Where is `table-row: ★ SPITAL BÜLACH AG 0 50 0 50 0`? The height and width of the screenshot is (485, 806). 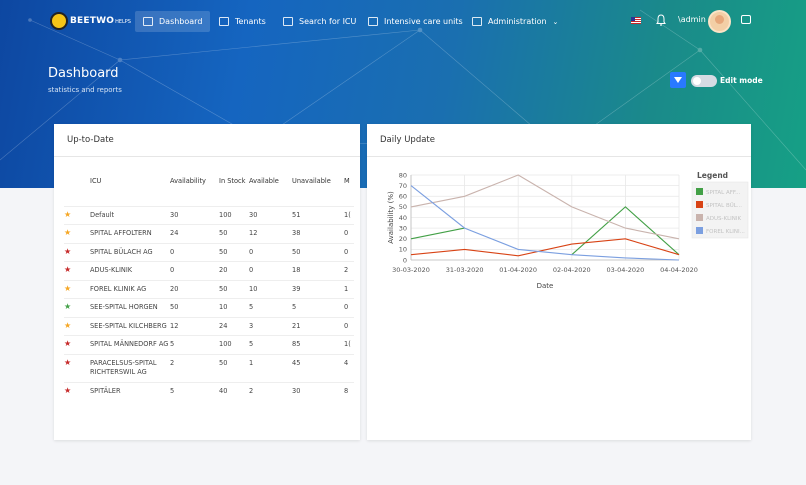 table-row: ★ SPITAL BÜLACH AG 0 50 0 50 0 is located at coordinates (209, 252).